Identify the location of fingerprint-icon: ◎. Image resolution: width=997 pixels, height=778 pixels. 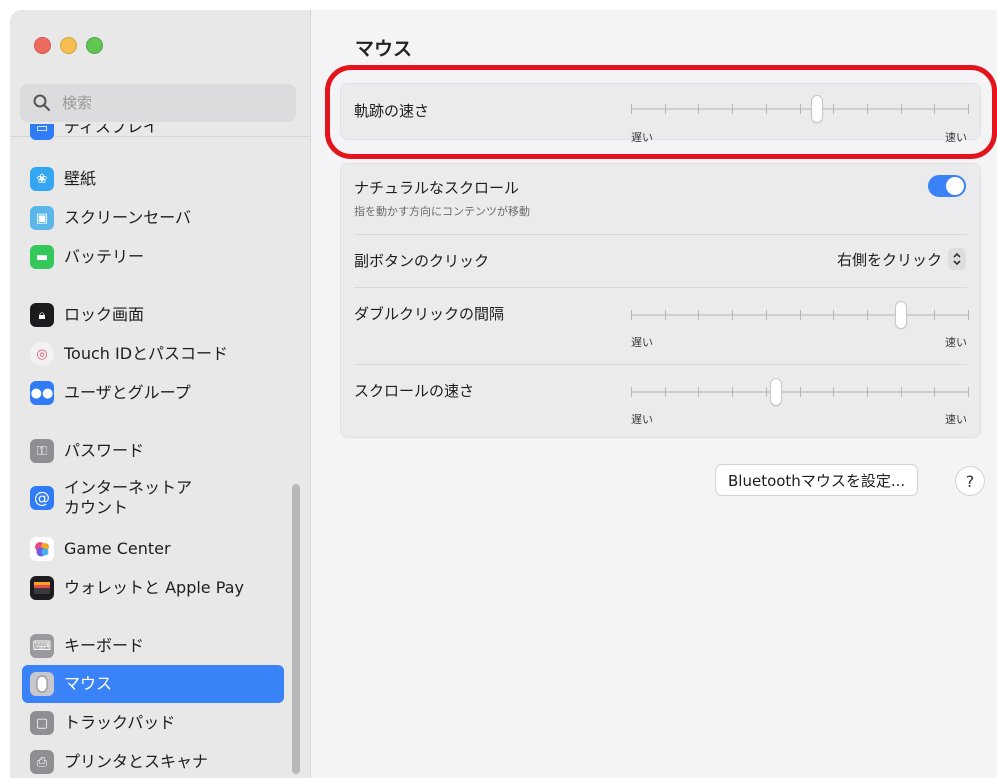
(42, 354).